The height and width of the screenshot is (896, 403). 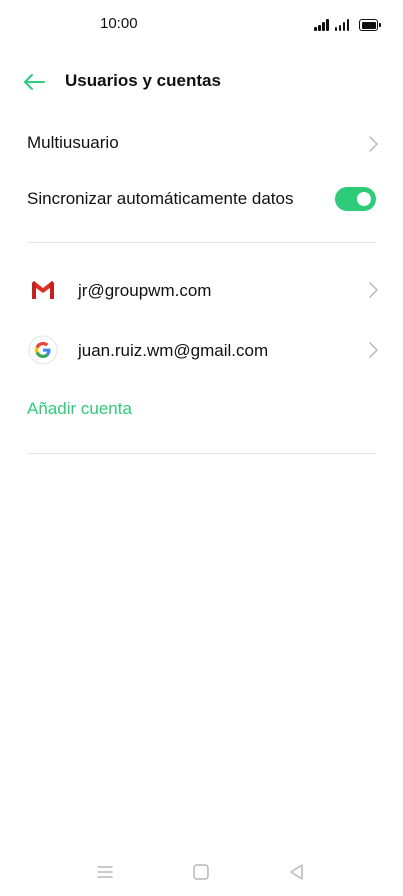 What do you see at coordinates (201, 24) in the screenshot?
I see `status-bar: 10:00` at bounding box center [201, 24].